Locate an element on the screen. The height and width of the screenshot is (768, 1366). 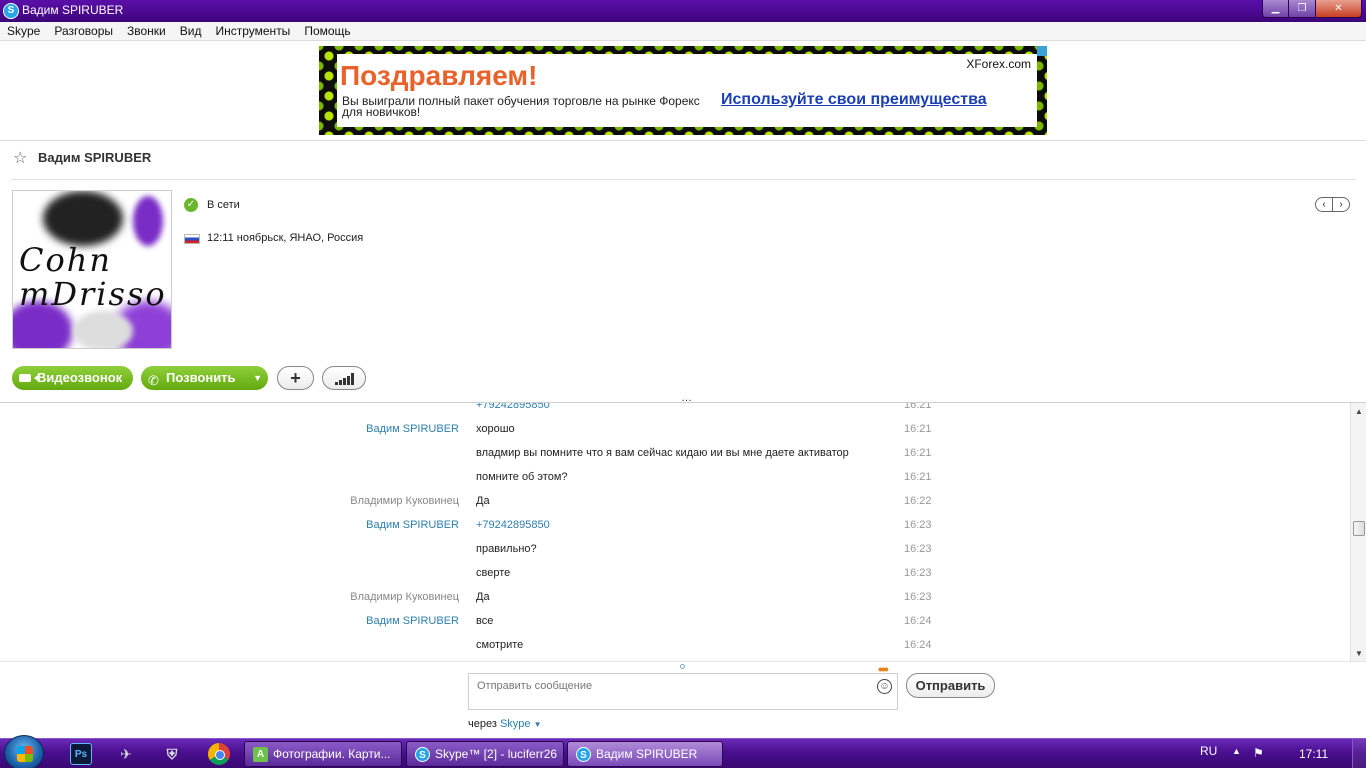
chevron-down-icon: ▼ is located at coordinates (538, 724).